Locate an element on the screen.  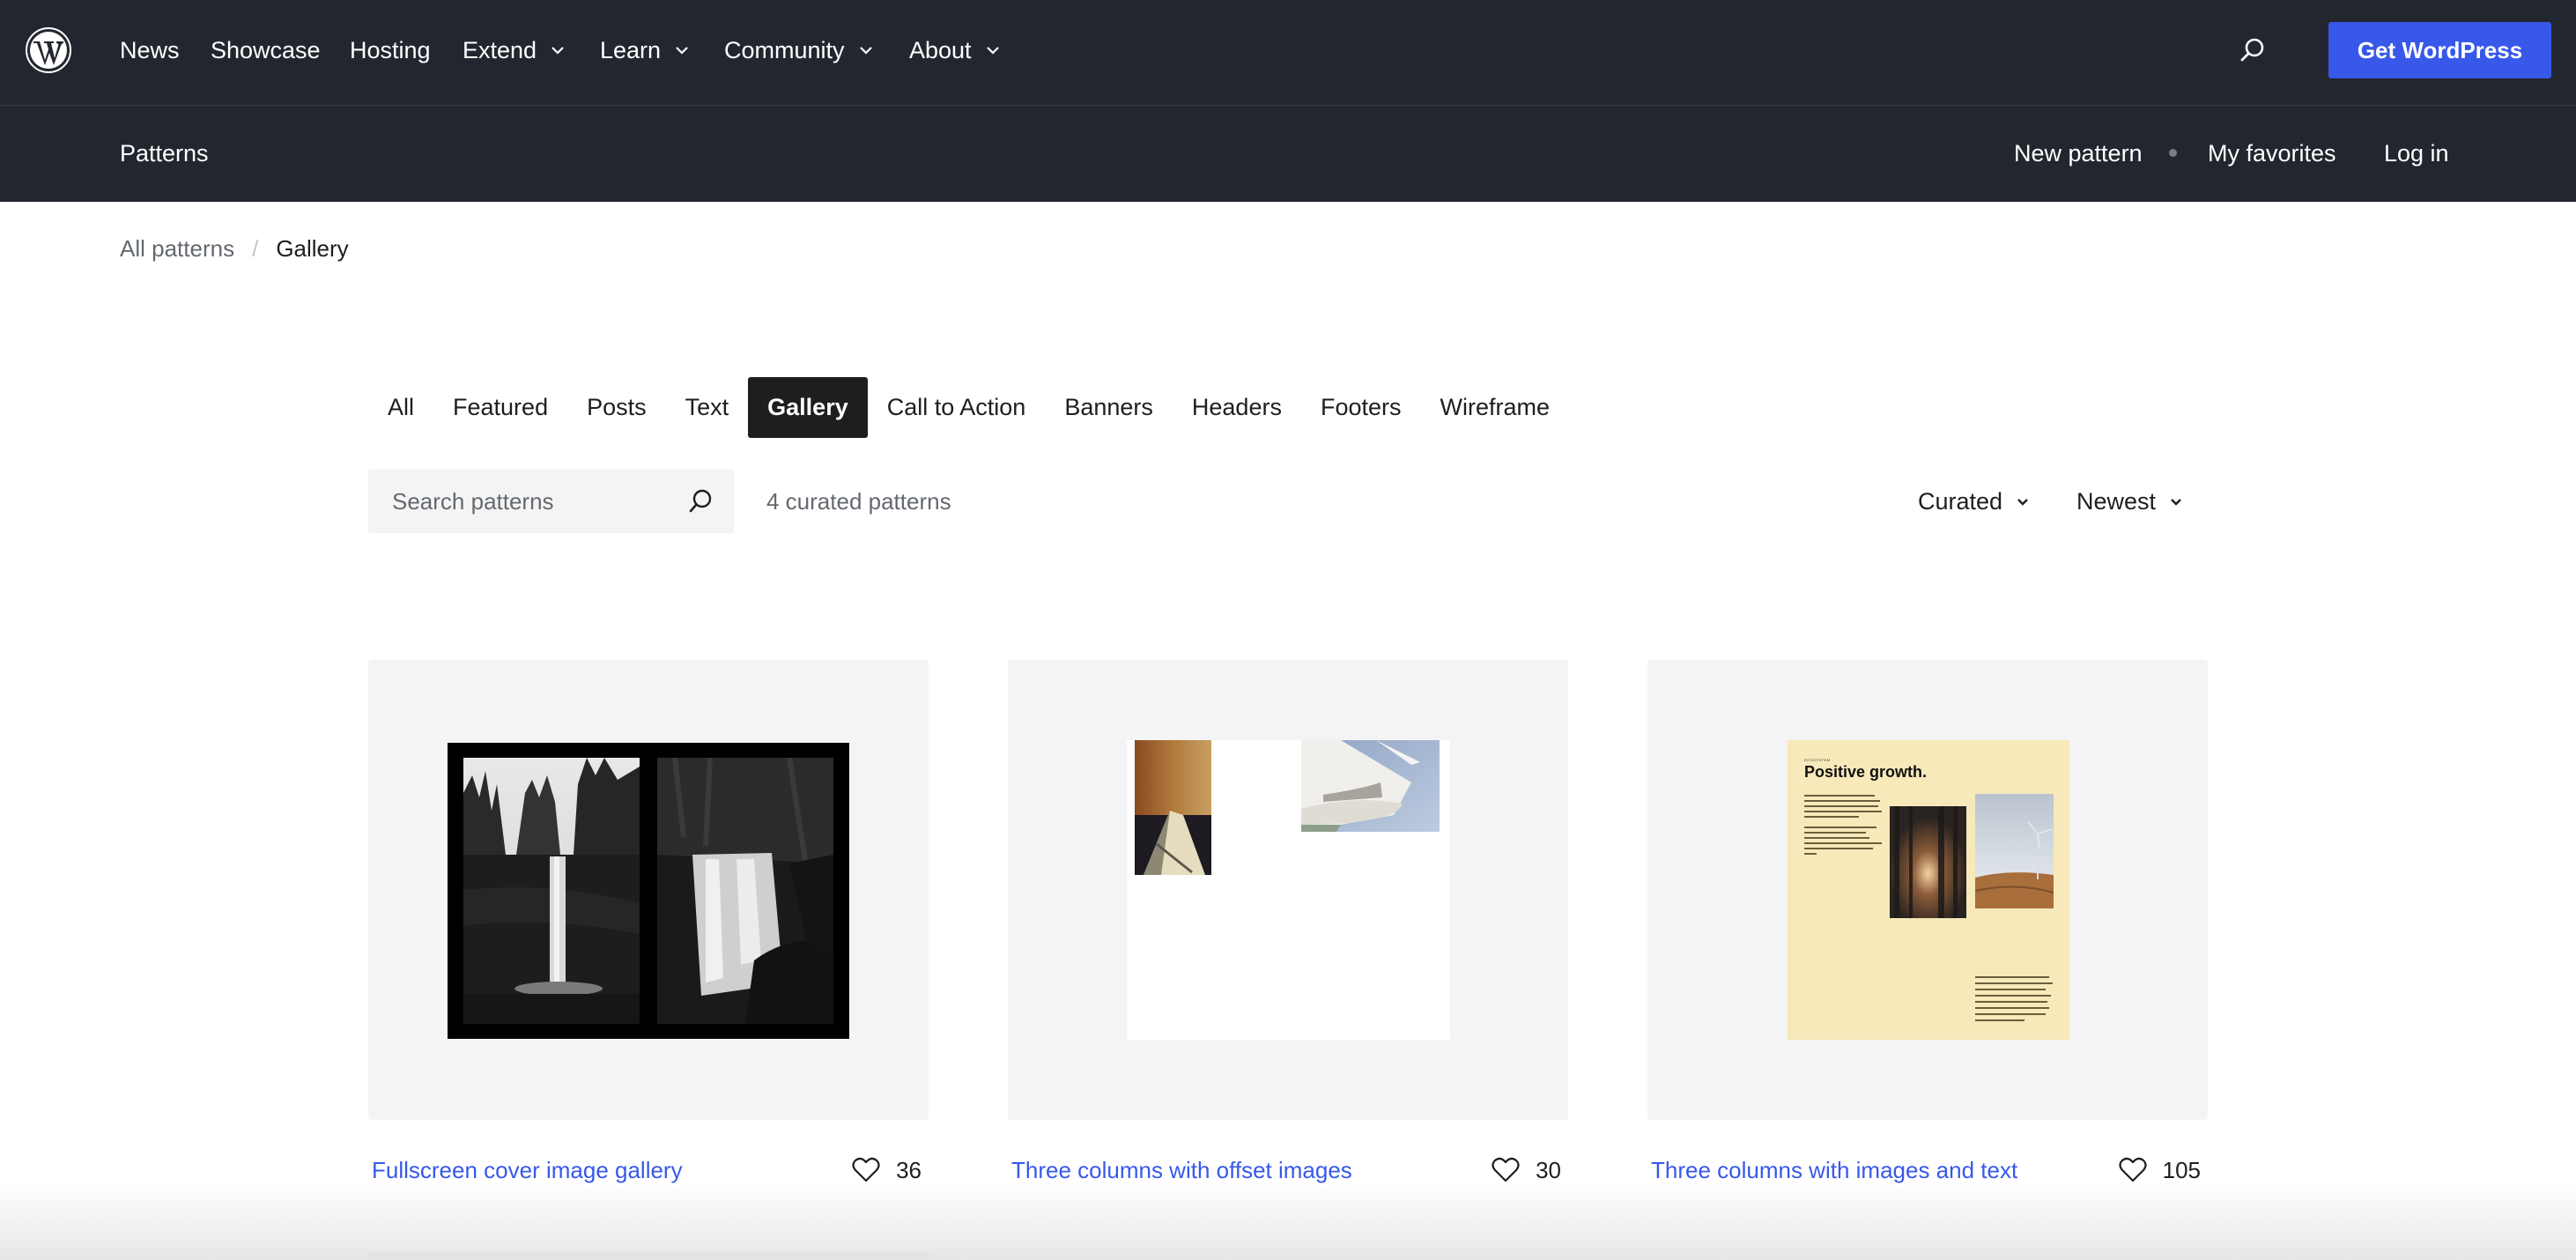
wind-turbine-image is located at coordinates (2014, 851).